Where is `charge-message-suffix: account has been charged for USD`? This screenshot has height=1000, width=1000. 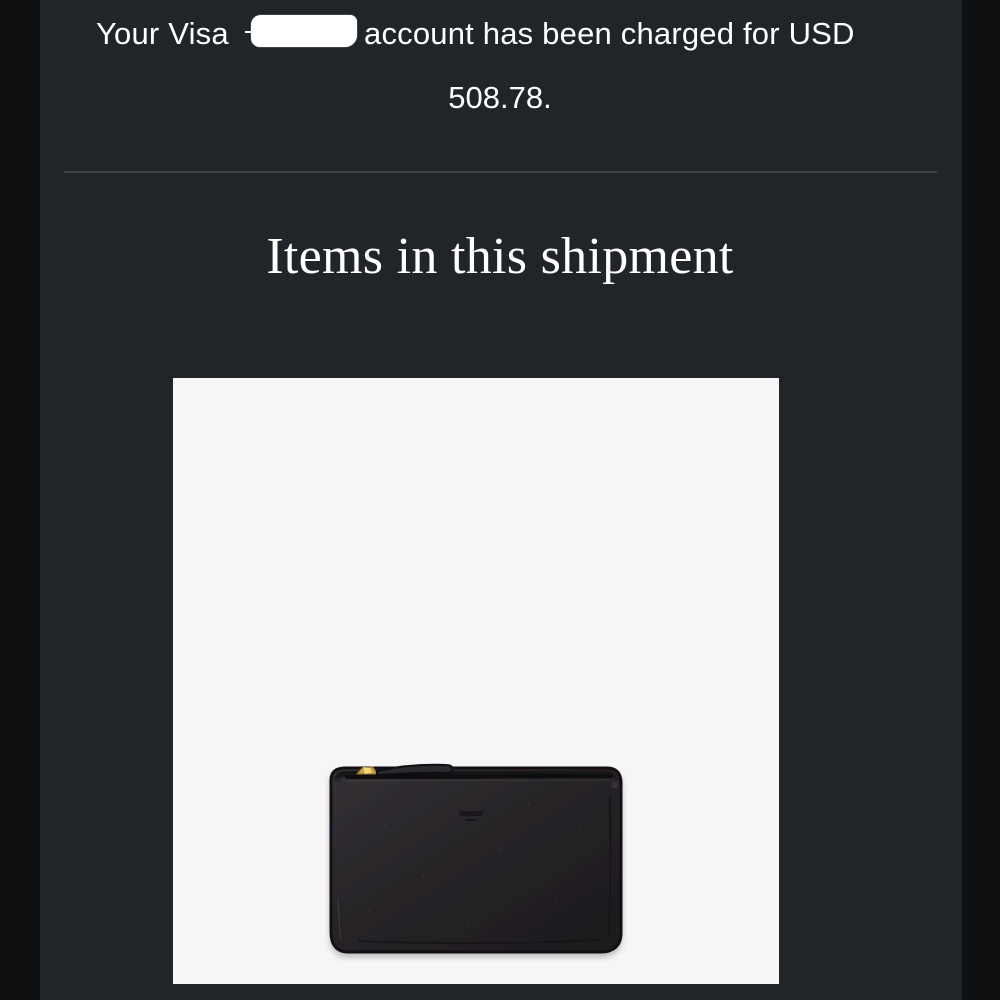
charge-message-suffix: account has been charged for USD is located at coordinates (609, 33).